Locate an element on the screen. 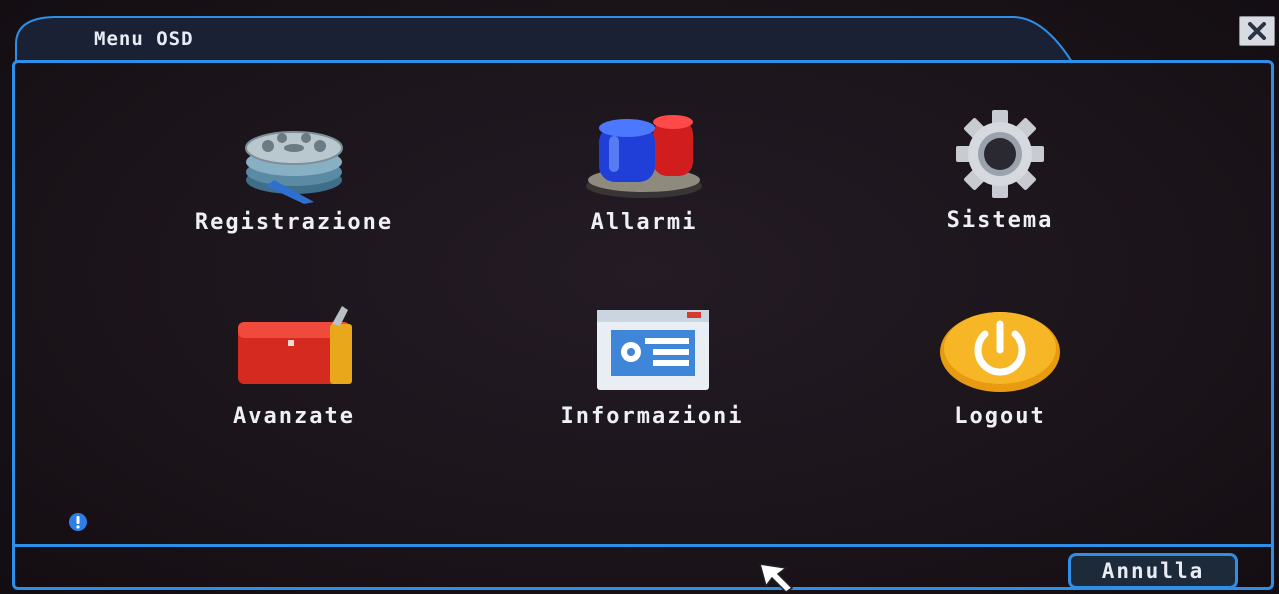  gear-icon is located at coordinates (1000, 154).